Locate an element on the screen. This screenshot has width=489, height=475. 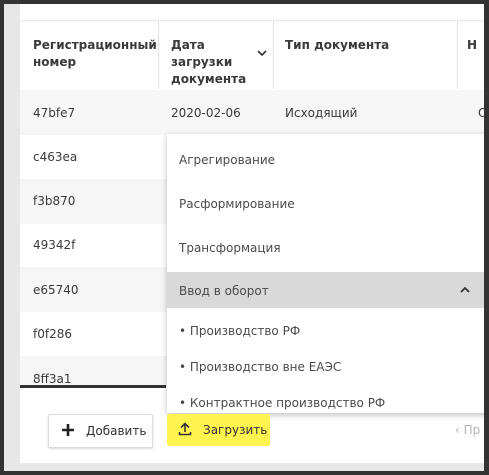
column-header-reg-number: Регистрационный номер is located at coordinates (95, 54).